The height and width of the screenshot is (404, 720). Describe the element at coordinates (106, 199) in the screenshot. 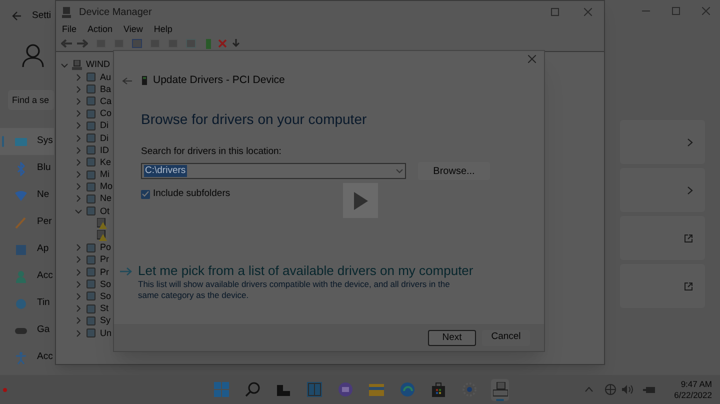

I see `tree-item: Ne` at that location.